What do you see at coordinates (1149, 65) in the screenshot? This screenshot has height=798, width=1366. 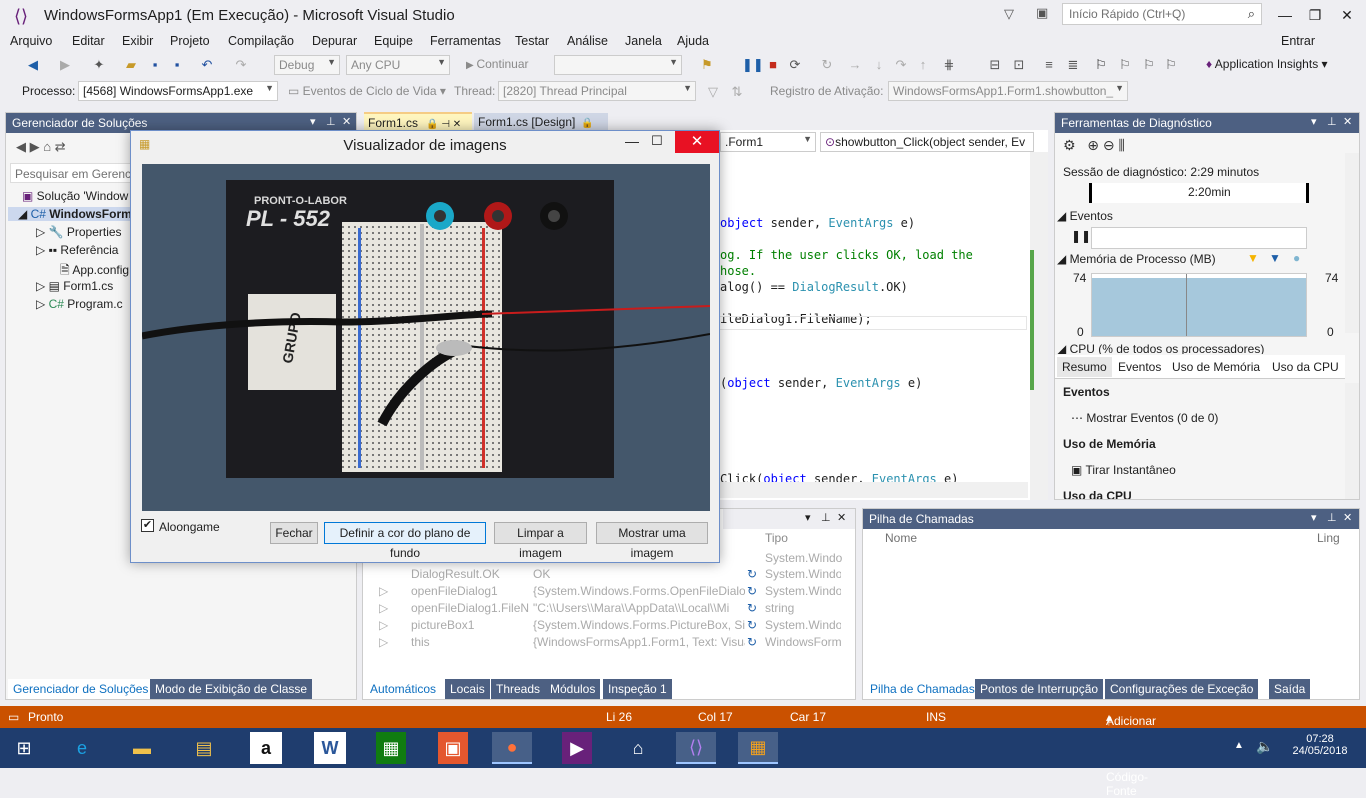 I see `bookmark-next-icon: ⚐` at bounding box center [1149, 65].